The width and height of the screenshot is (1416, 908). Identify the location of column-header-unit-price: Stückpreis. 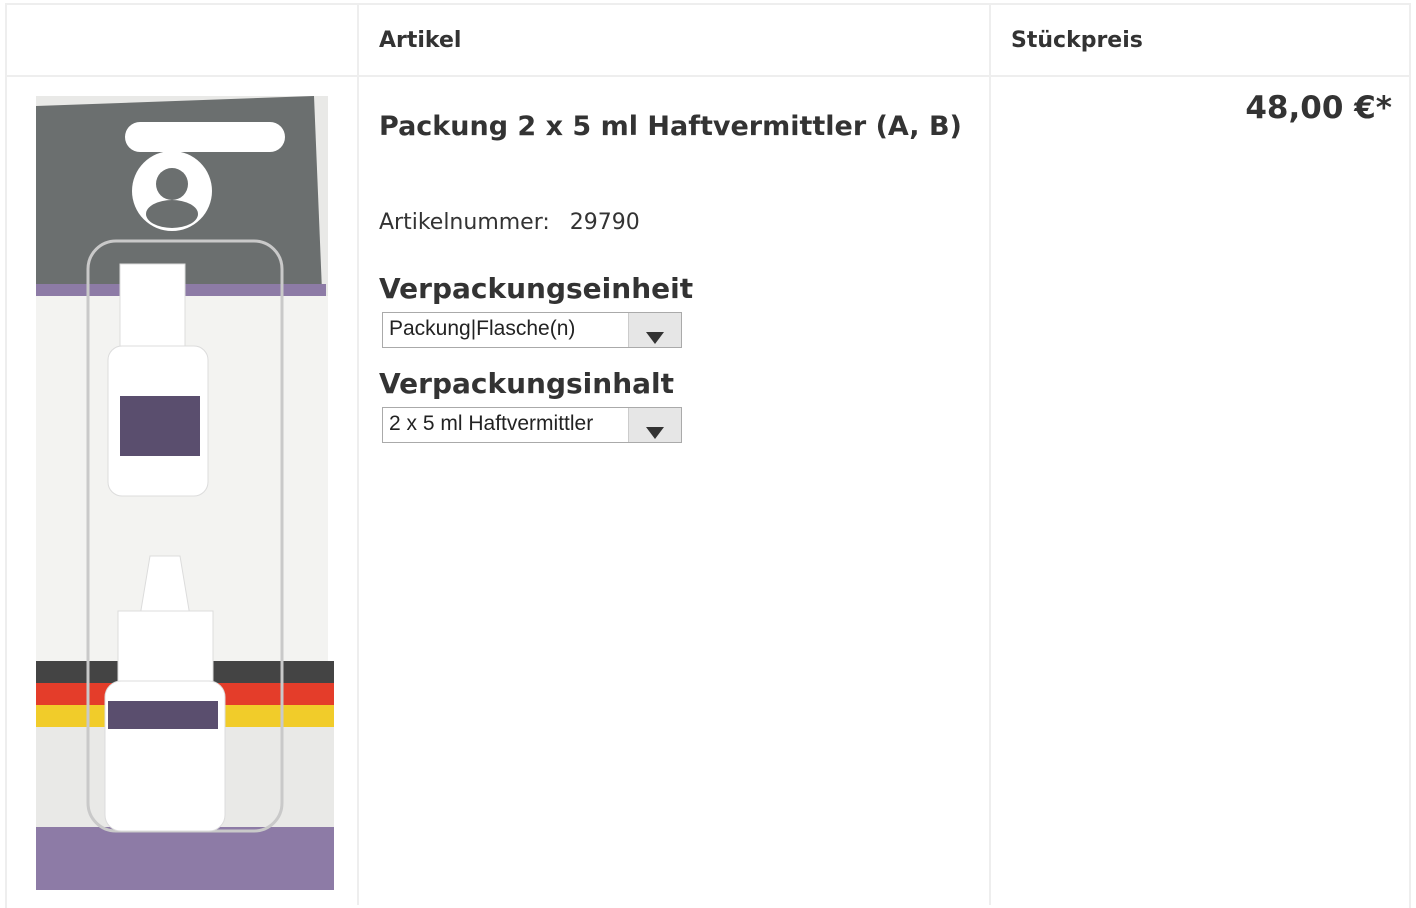
(1077, 40).